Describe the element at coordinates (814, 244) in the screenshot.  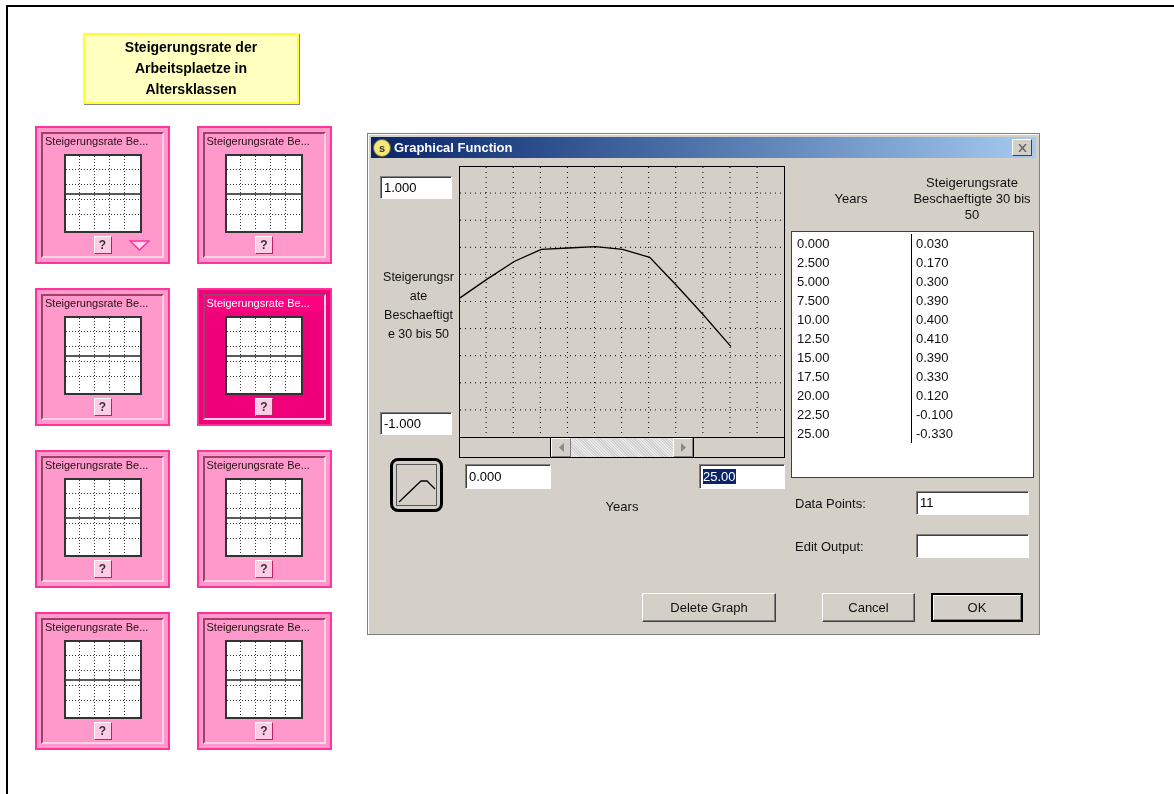
I see `table-cell-text: 0.000` at that location.